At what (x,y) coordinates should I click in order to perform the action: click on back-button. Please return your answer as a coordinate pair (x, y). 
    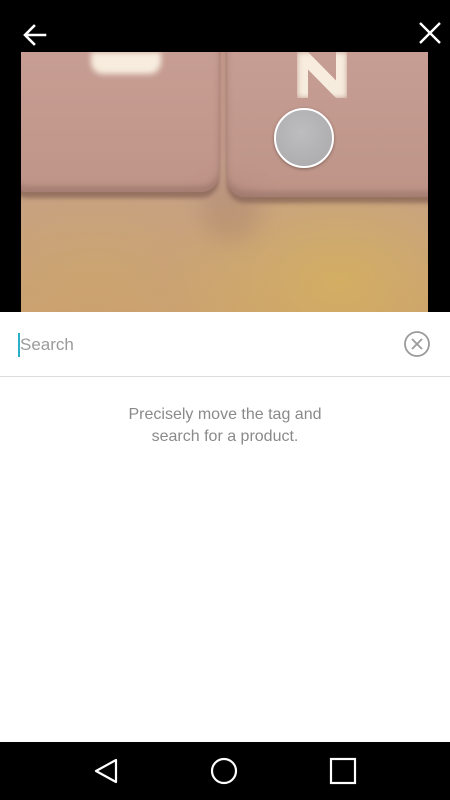
    Looking at the image, I should click on (35, 35).